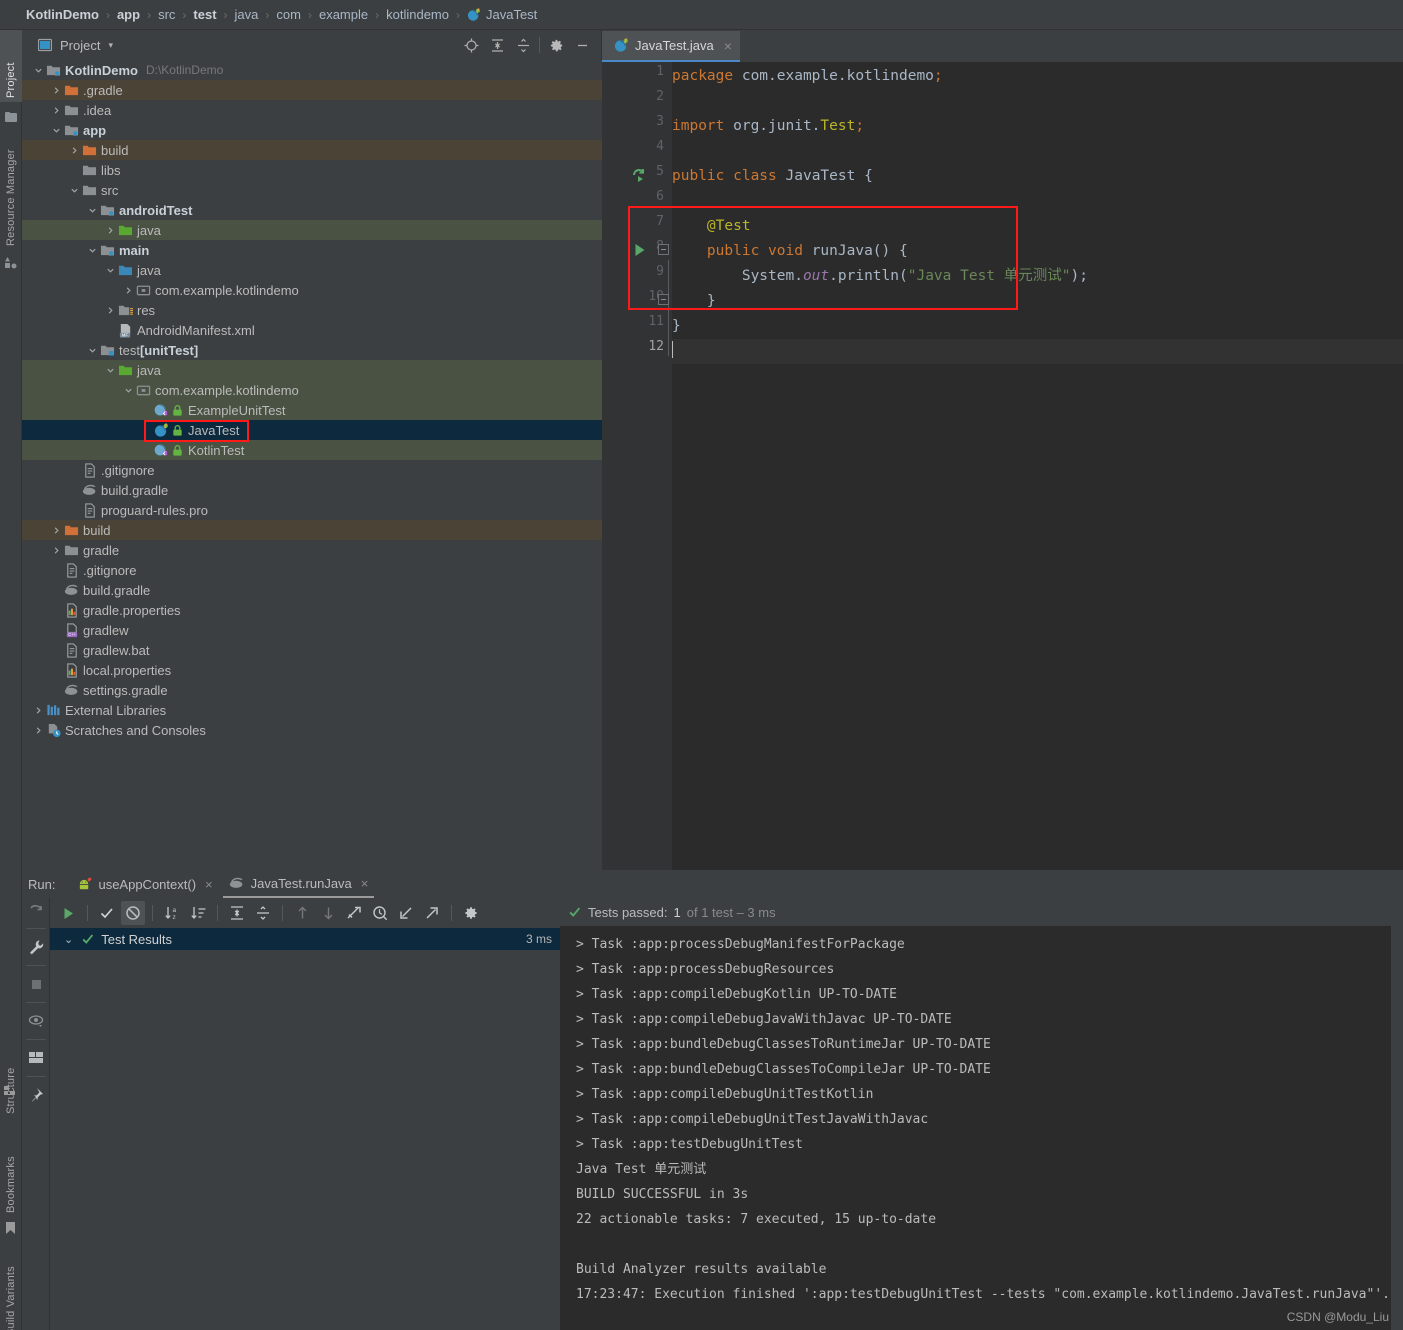  Describe the element at coordinates (312, 450) in the screenshot. I see `tree-row: KotlinTest` at that location.